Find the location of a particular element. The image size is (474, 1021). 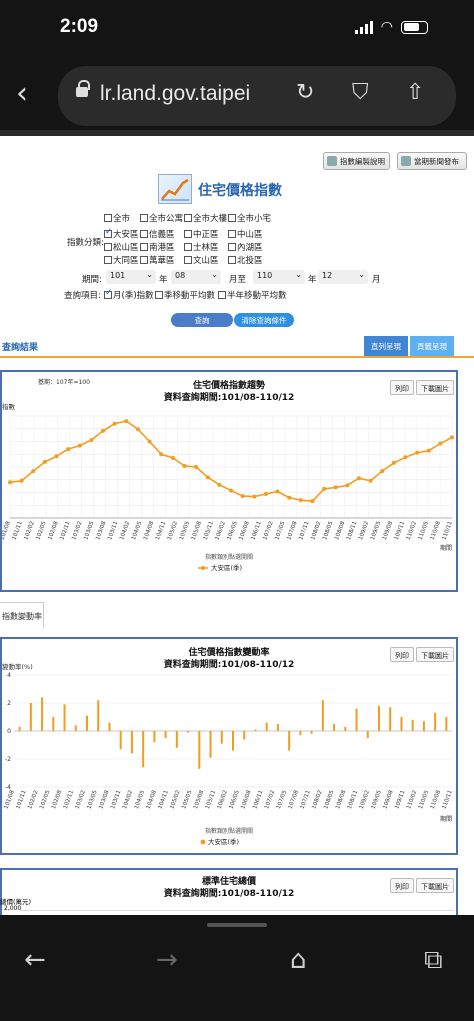

query-button: 查詢 is located at coordinates (202, 320).